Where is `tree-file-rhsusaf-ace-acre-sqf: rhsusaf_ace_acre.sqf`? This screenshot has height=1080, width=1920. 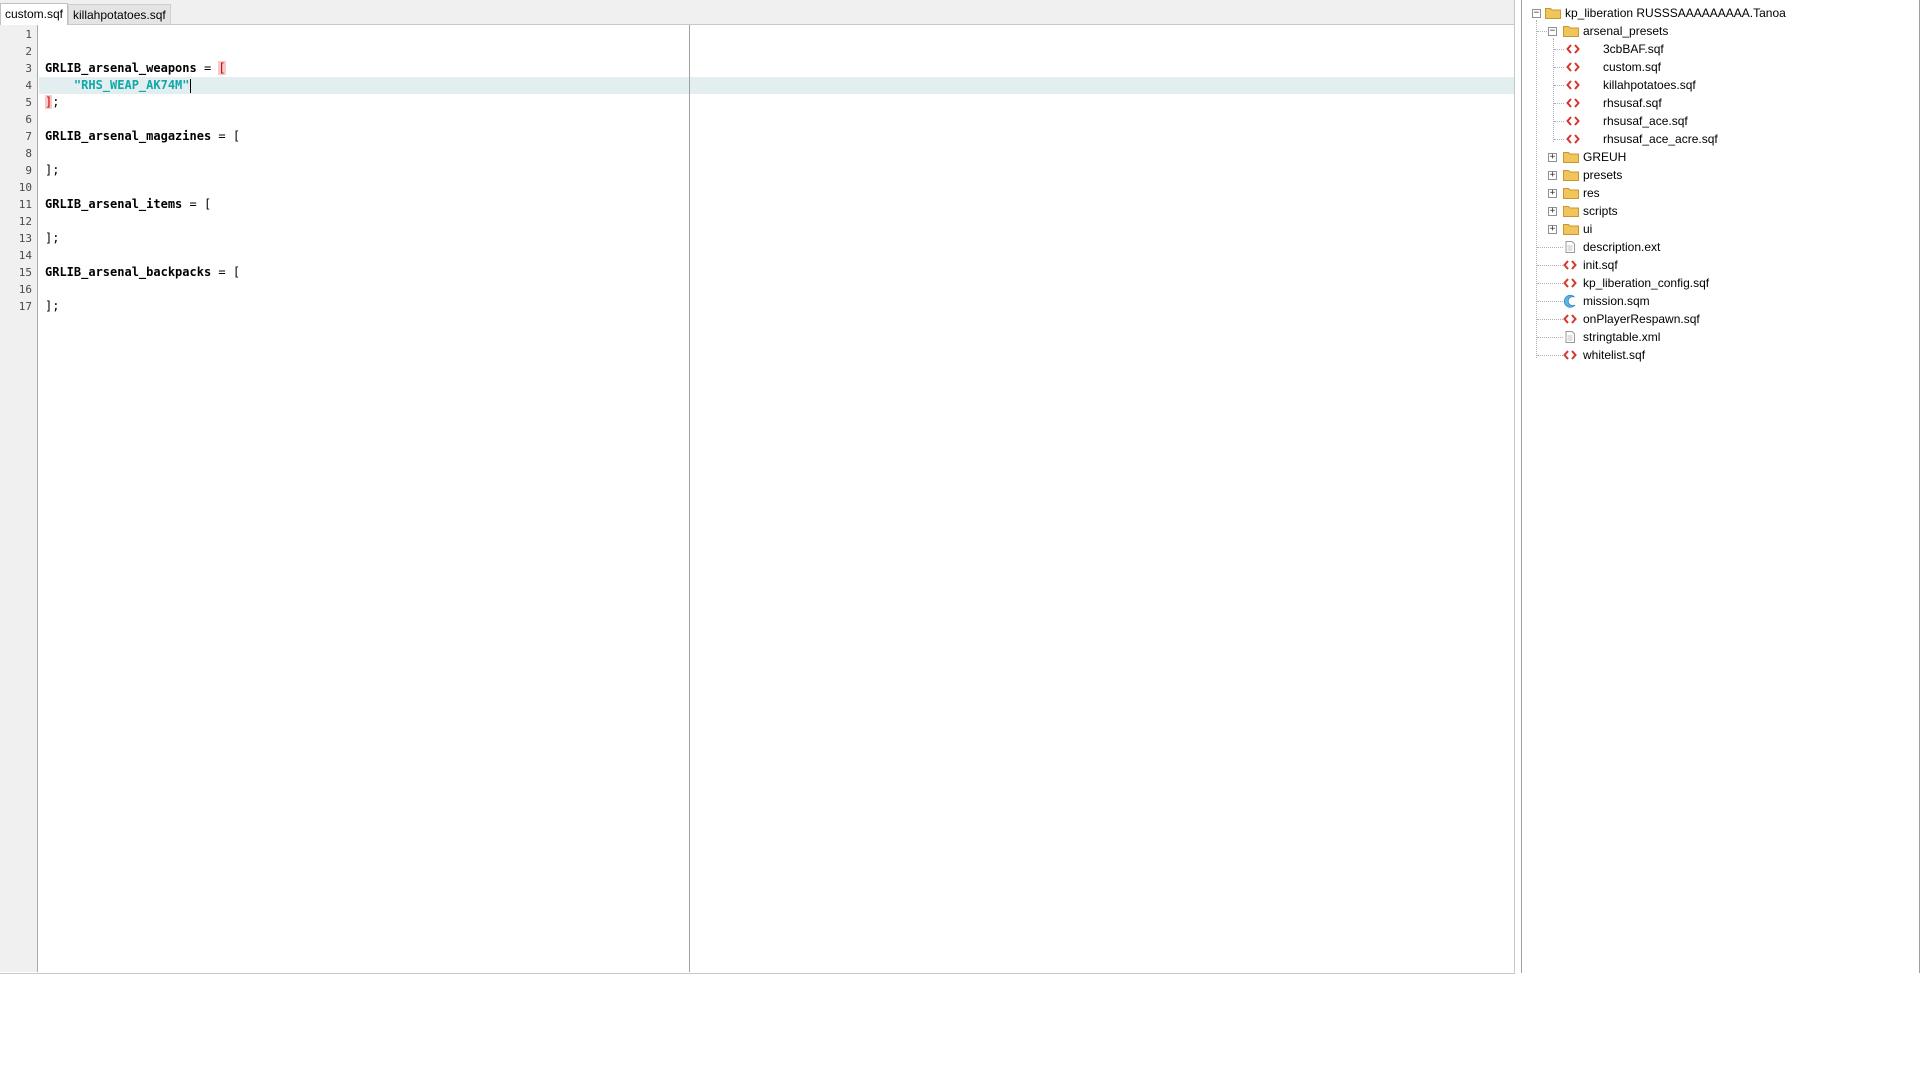
tree-file-rhsusaf-ace-acre-sqf: rhsusaf_ace_acre.sqf is located at coordinates (1719, 139).